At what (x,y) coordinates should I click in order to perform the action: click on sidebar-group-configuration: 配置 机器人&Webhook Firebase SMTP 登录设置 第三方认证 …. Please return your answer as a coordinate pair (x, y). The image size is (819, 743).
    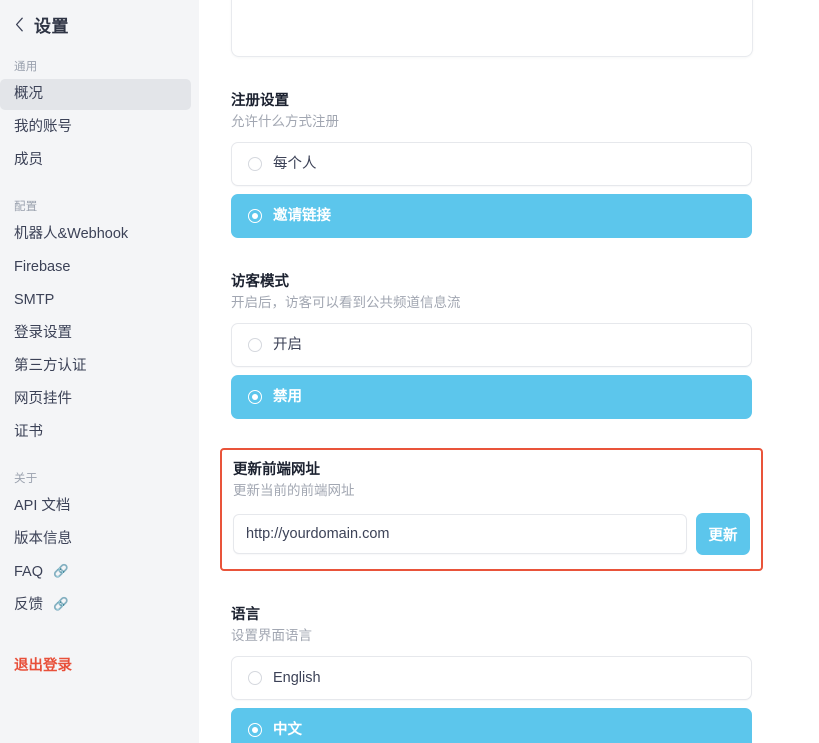
    Looking at the image, I should click on (99, 323).